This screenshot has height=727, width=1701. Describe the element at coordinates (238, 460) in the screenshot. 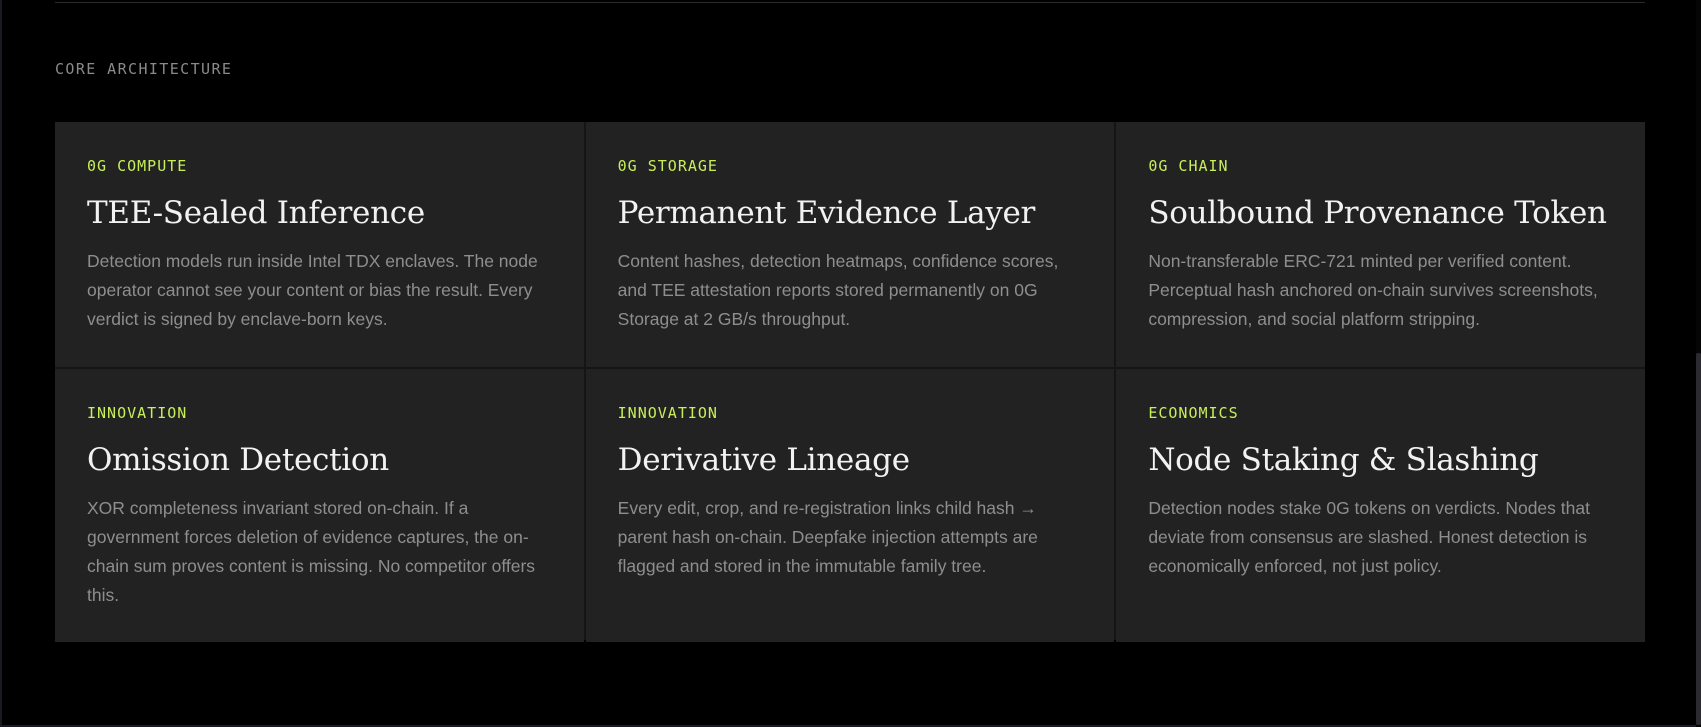

I see `card-title: Omission Detection` at that location.